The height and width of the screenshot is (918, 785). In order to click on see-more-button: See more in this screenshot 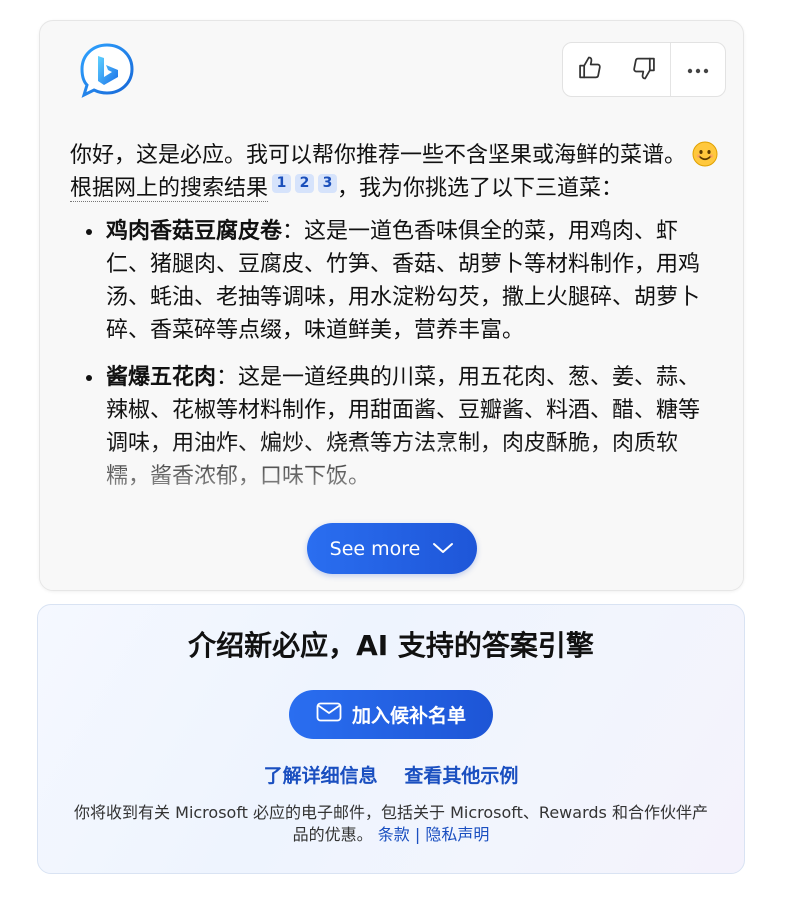, I will do `click(392, 548)`.